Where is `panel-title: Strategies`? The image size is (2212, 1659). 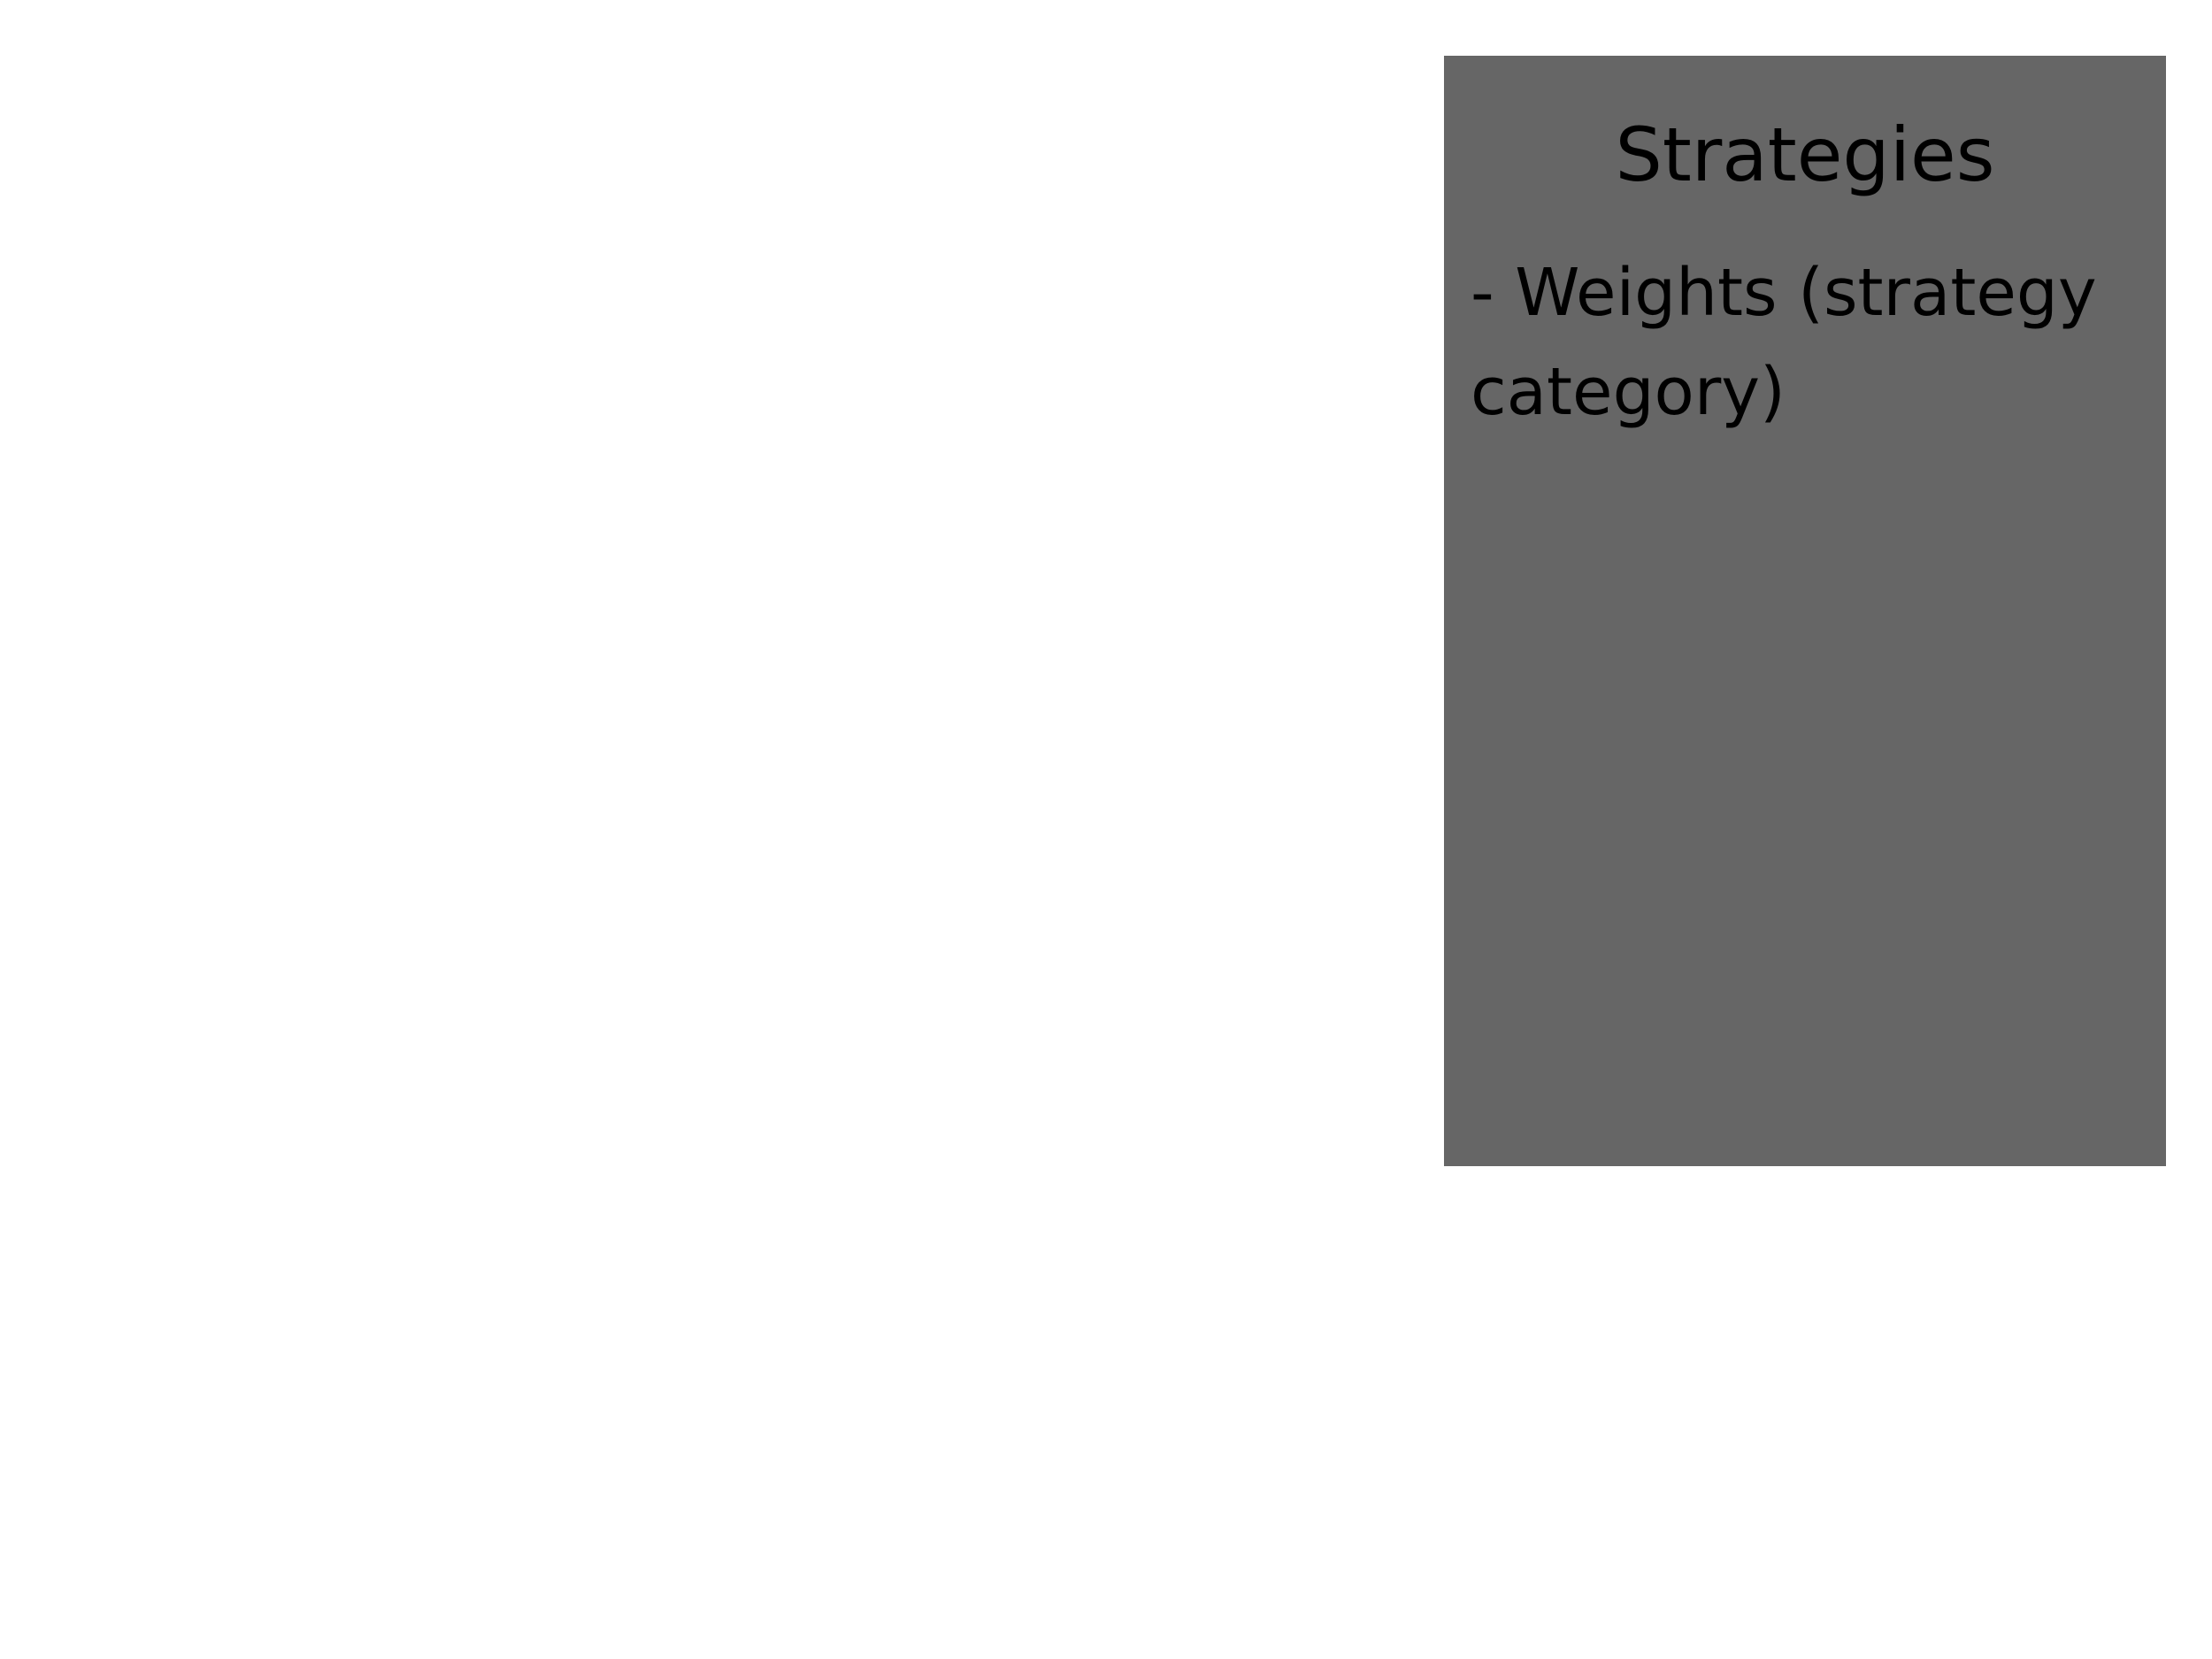
panel-title: Strategies is located at coordinates (1805, 155).